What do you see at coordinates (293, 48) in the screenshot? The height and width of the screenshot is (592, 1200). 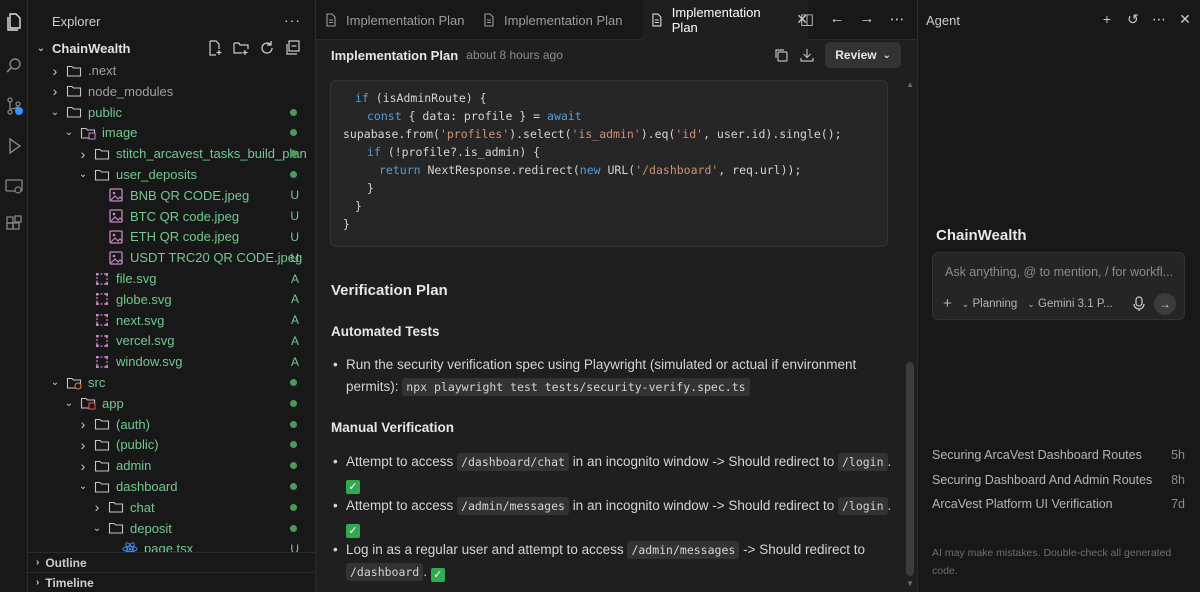 I see `collapse-all-icon` at bounding box center [293, 48].